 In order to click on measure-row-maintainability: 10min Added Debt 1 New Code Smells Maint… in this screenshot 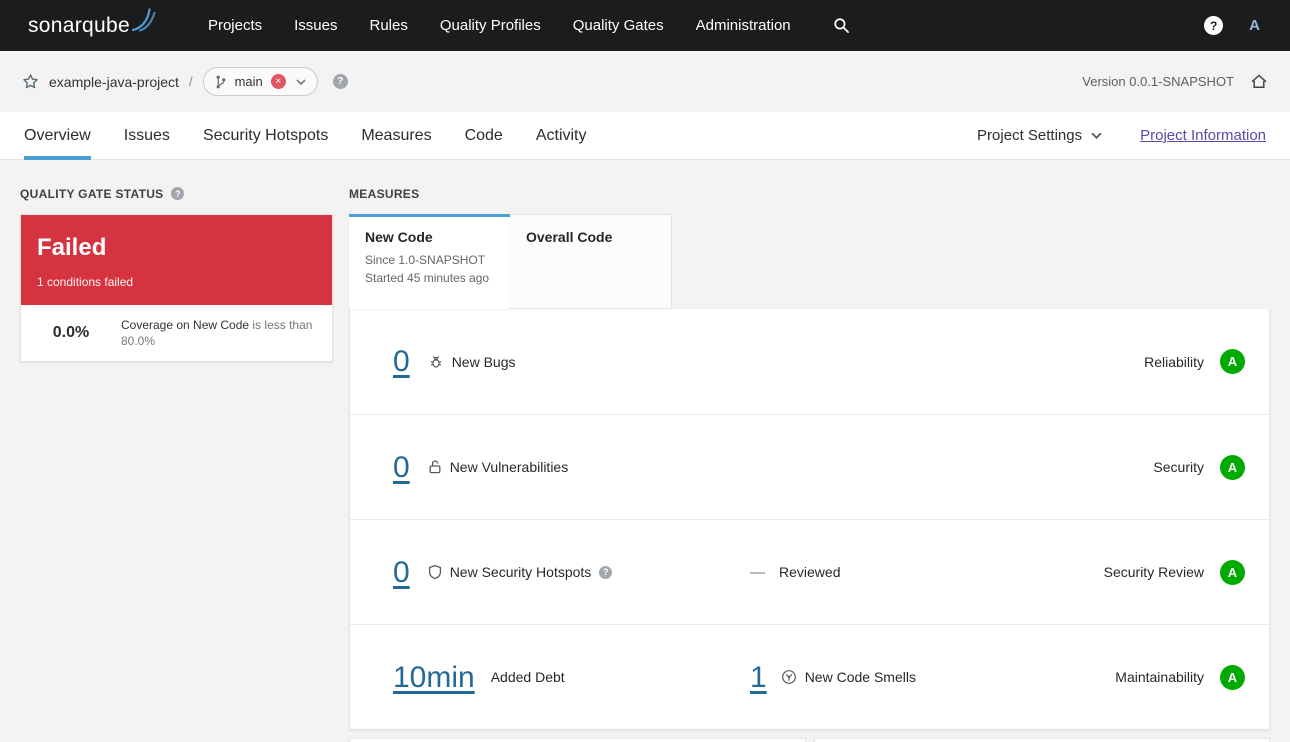, I will do `click(809, 676)`.